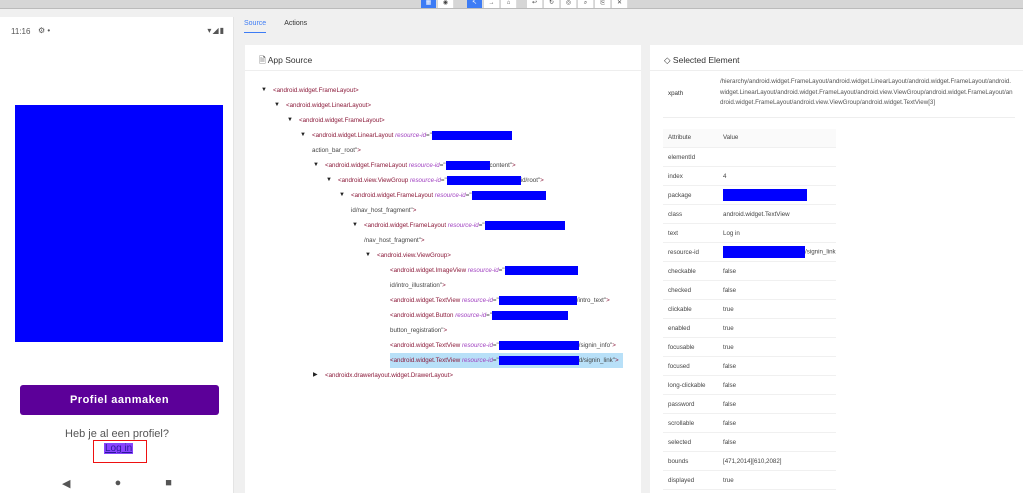  Describe the element at coordinates (509, 4) in the screenshot. I see `tap-icon: ⌂` at that location.